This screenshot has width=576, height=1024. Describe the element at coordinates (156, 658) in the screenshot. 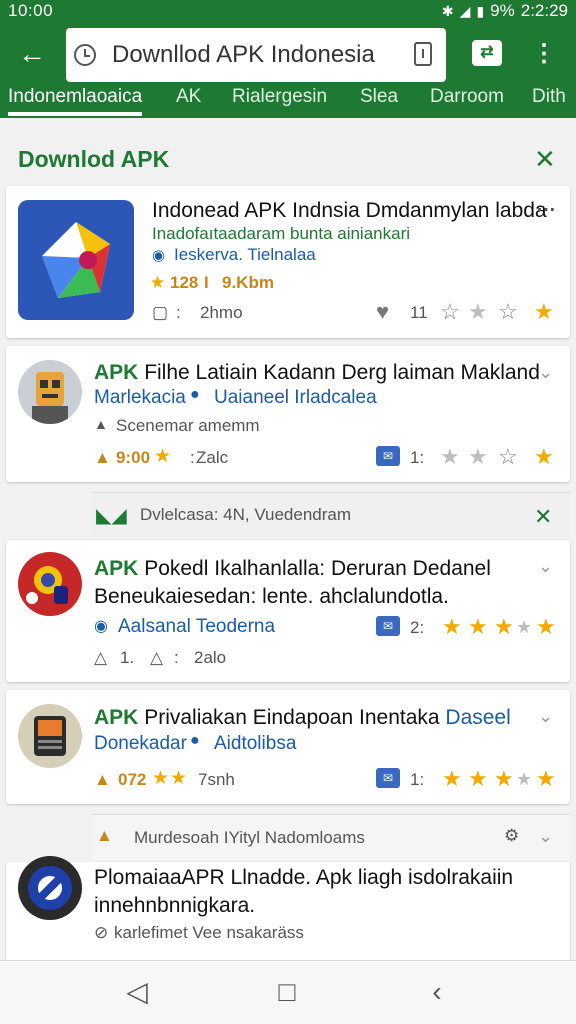

I see `thumb-outline-icon: △` at that location.